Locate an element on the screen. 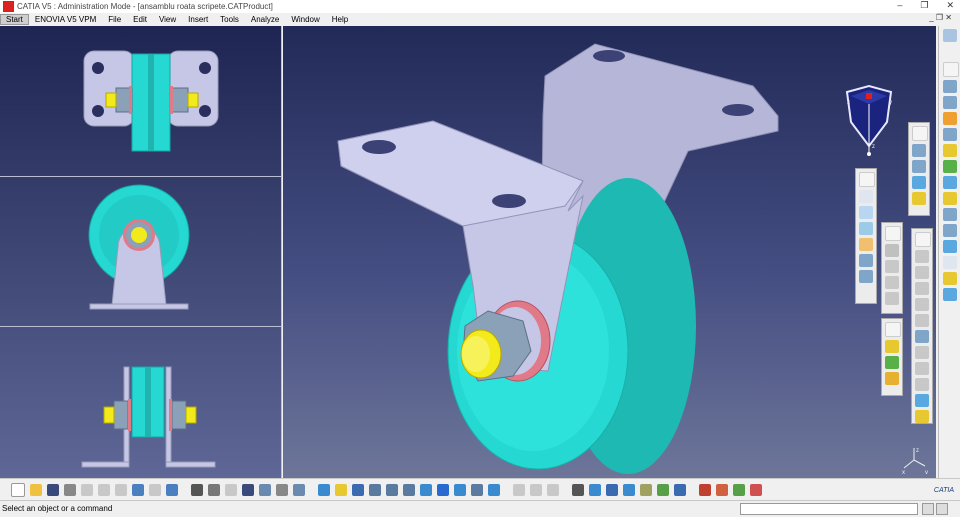 The image size is (960, 517). maximize-button: ❐ is located at coordinates (924, 5).